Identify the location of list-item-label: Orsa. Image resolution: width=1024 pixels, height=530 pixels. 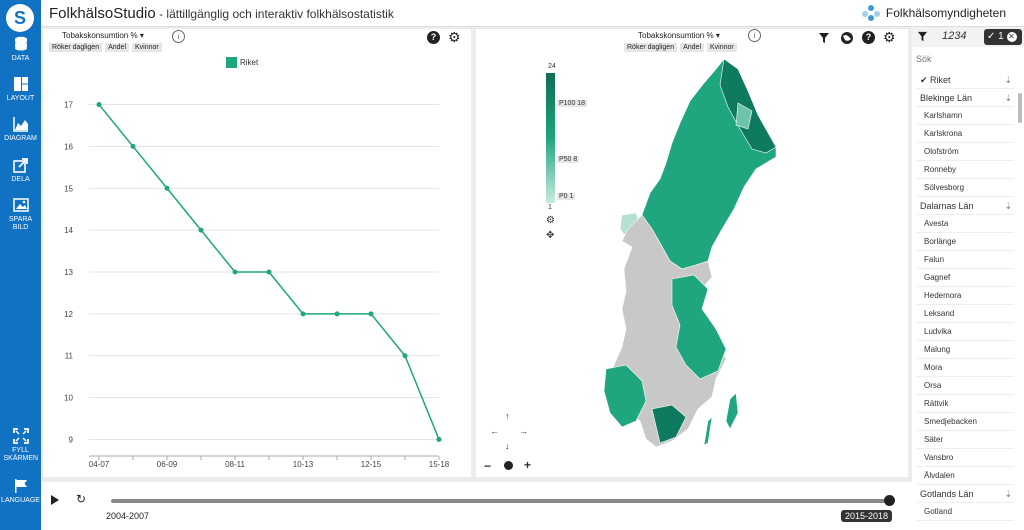
(933, 385).